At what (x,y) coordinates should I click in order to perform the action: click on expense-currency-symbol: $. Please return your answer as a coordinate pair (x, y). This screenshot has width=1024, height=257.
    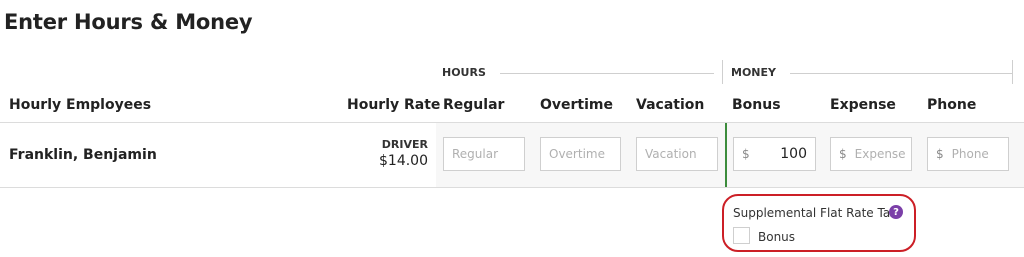
    Looking at the image, I should click on (843, 154).